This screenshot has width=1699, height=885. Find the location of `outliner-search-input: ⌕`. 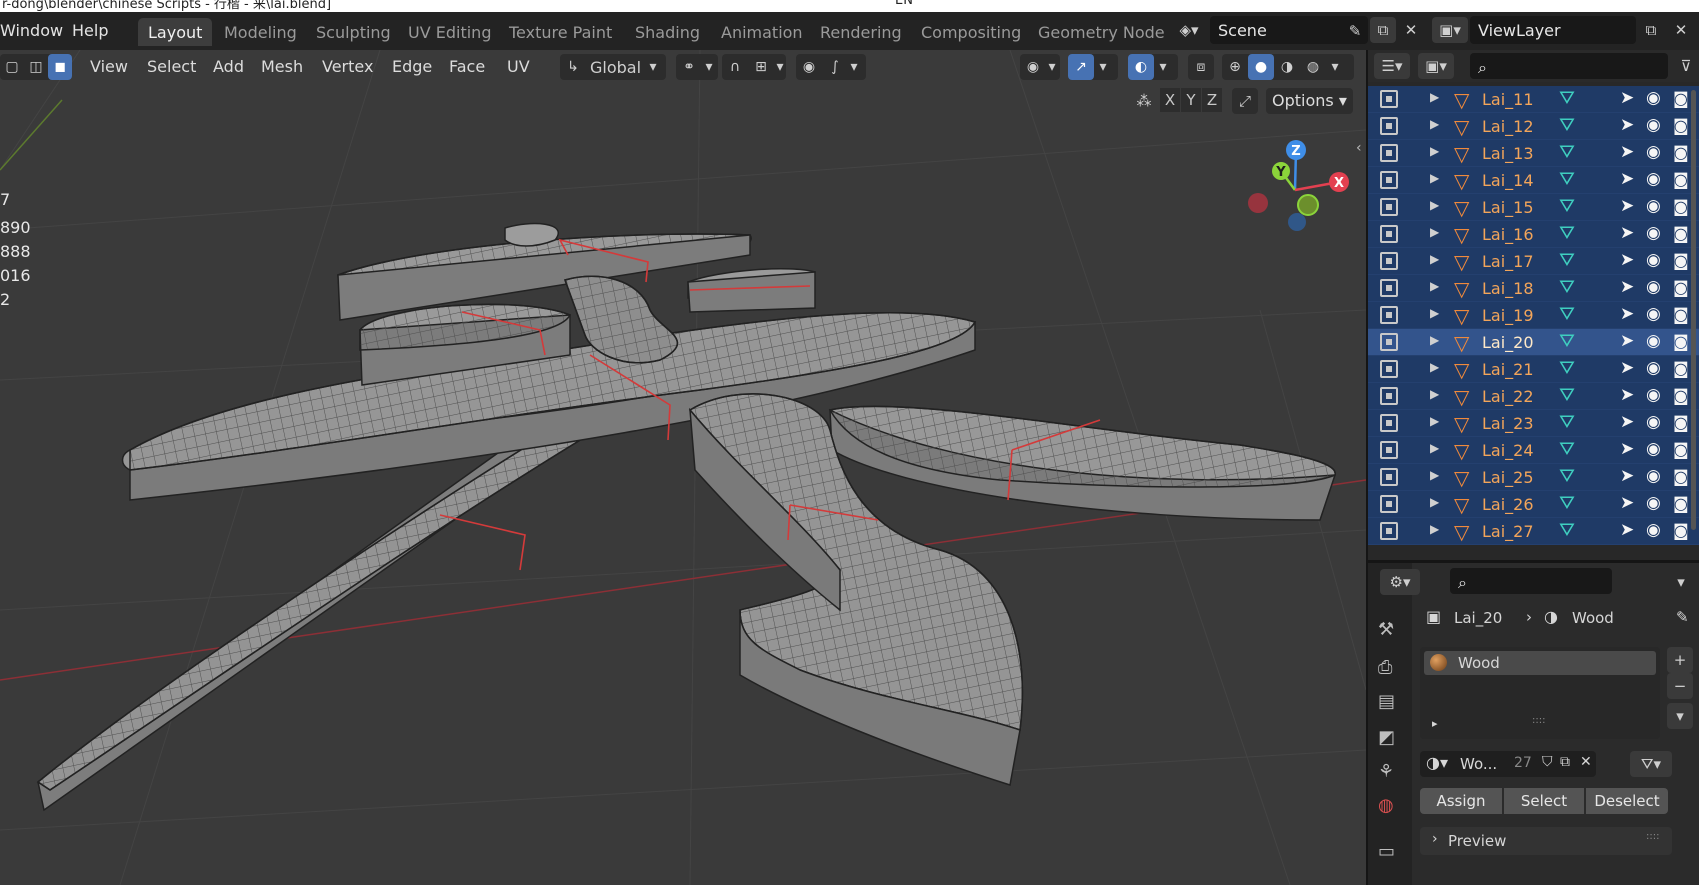

outliner-search-input: ⌕ is located at coordinates (1569, 66).